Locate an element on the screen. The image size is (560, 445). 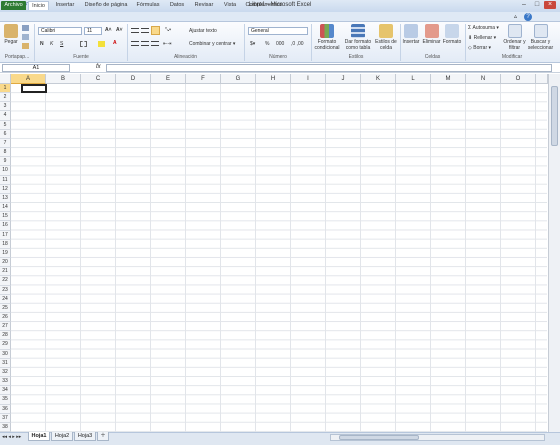
row-header: 37 is located at coordinates (5, 418).